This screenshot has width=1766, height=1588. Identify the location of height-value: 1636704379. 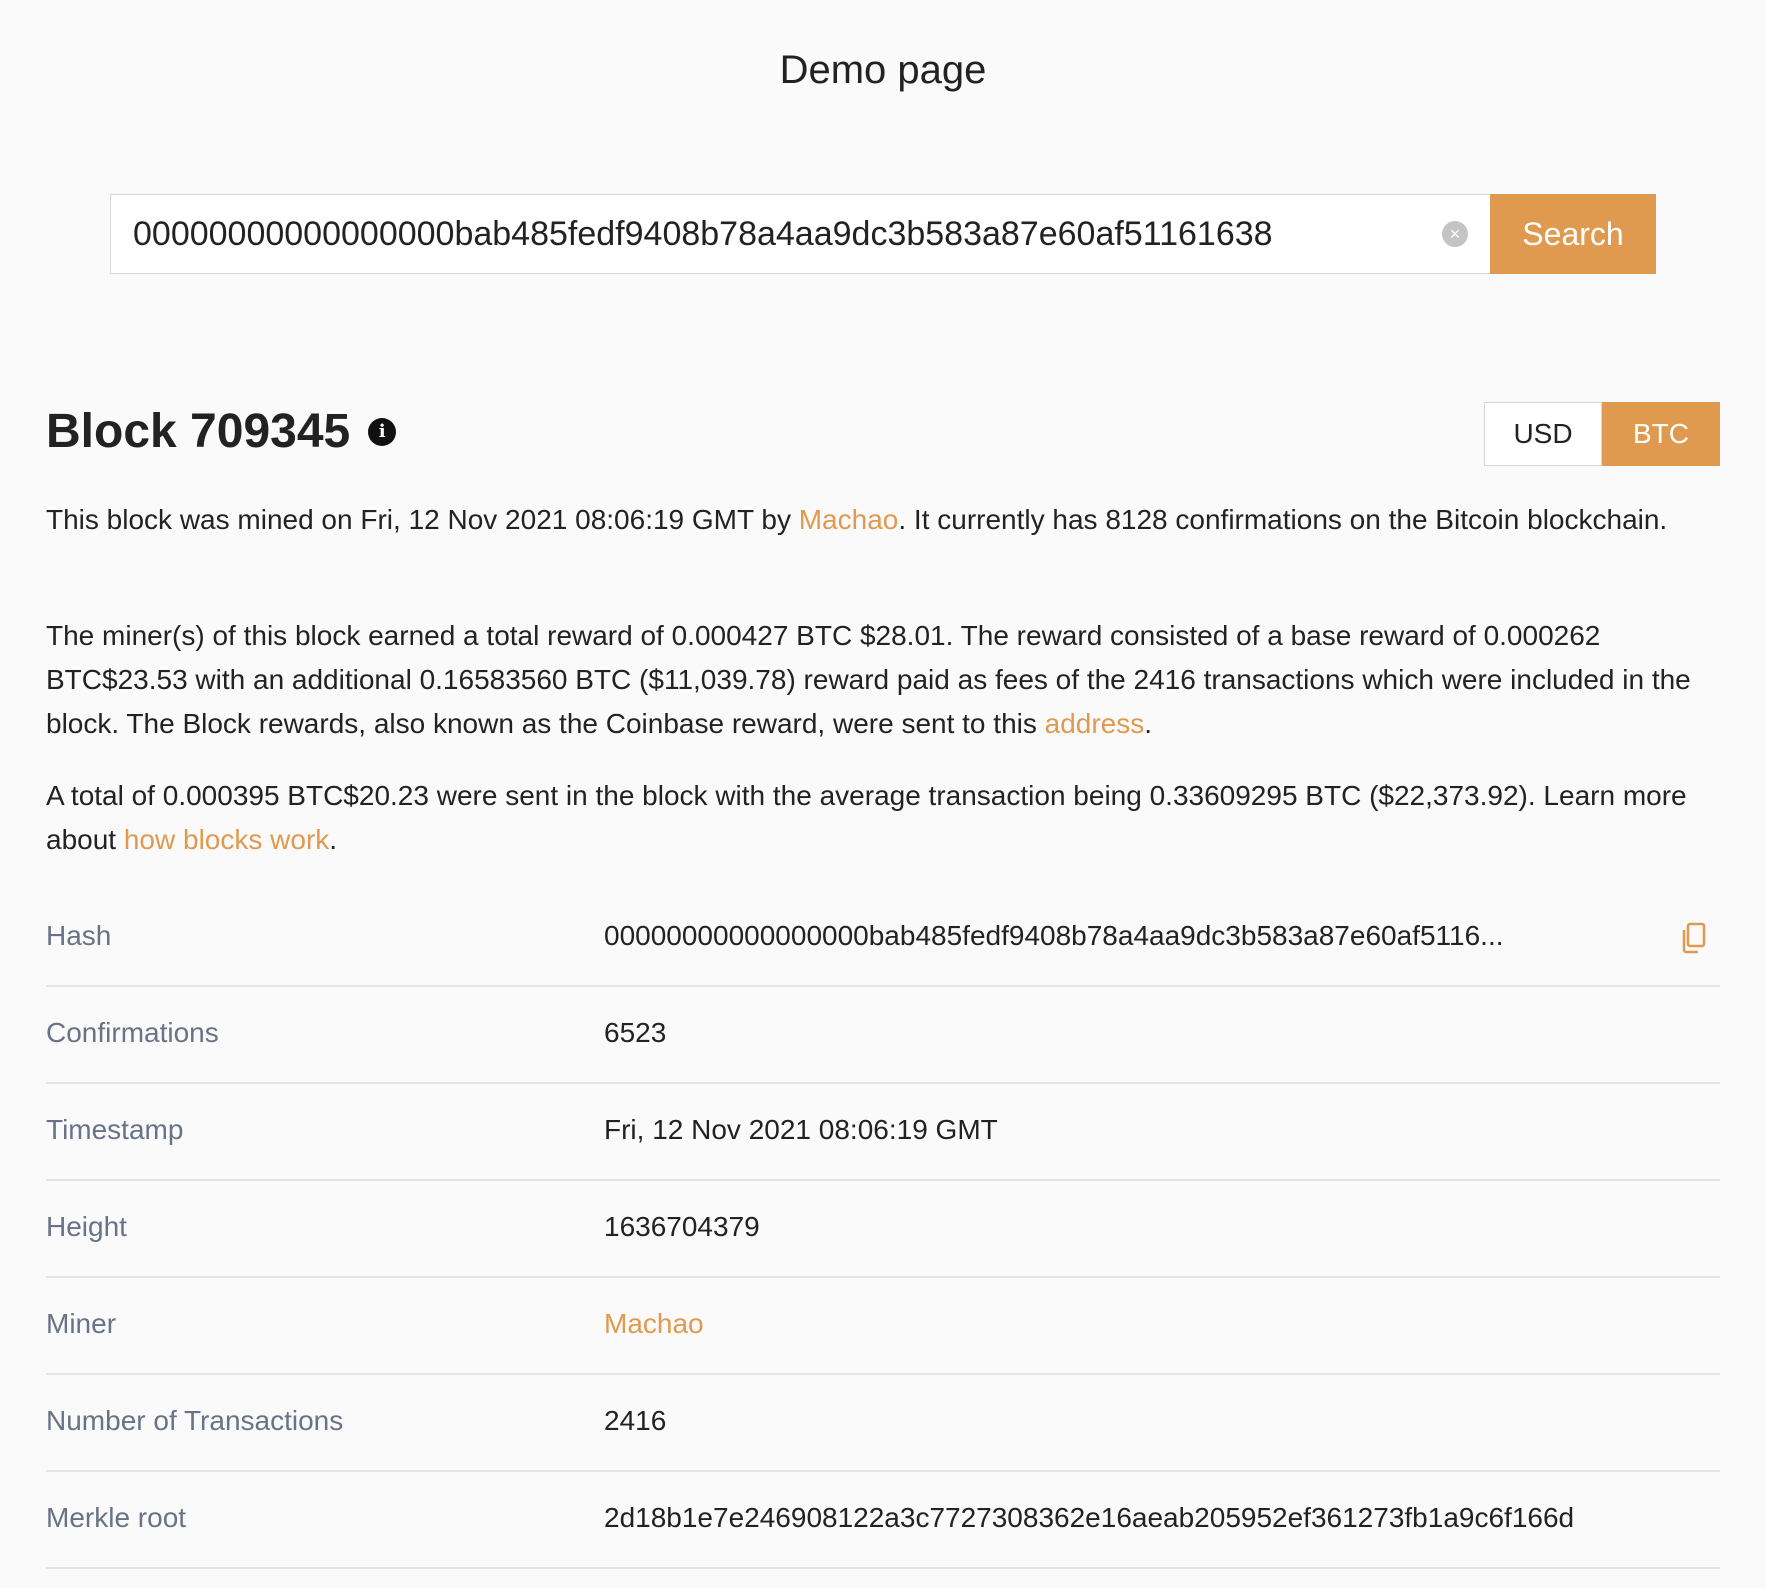
(682, 1226).